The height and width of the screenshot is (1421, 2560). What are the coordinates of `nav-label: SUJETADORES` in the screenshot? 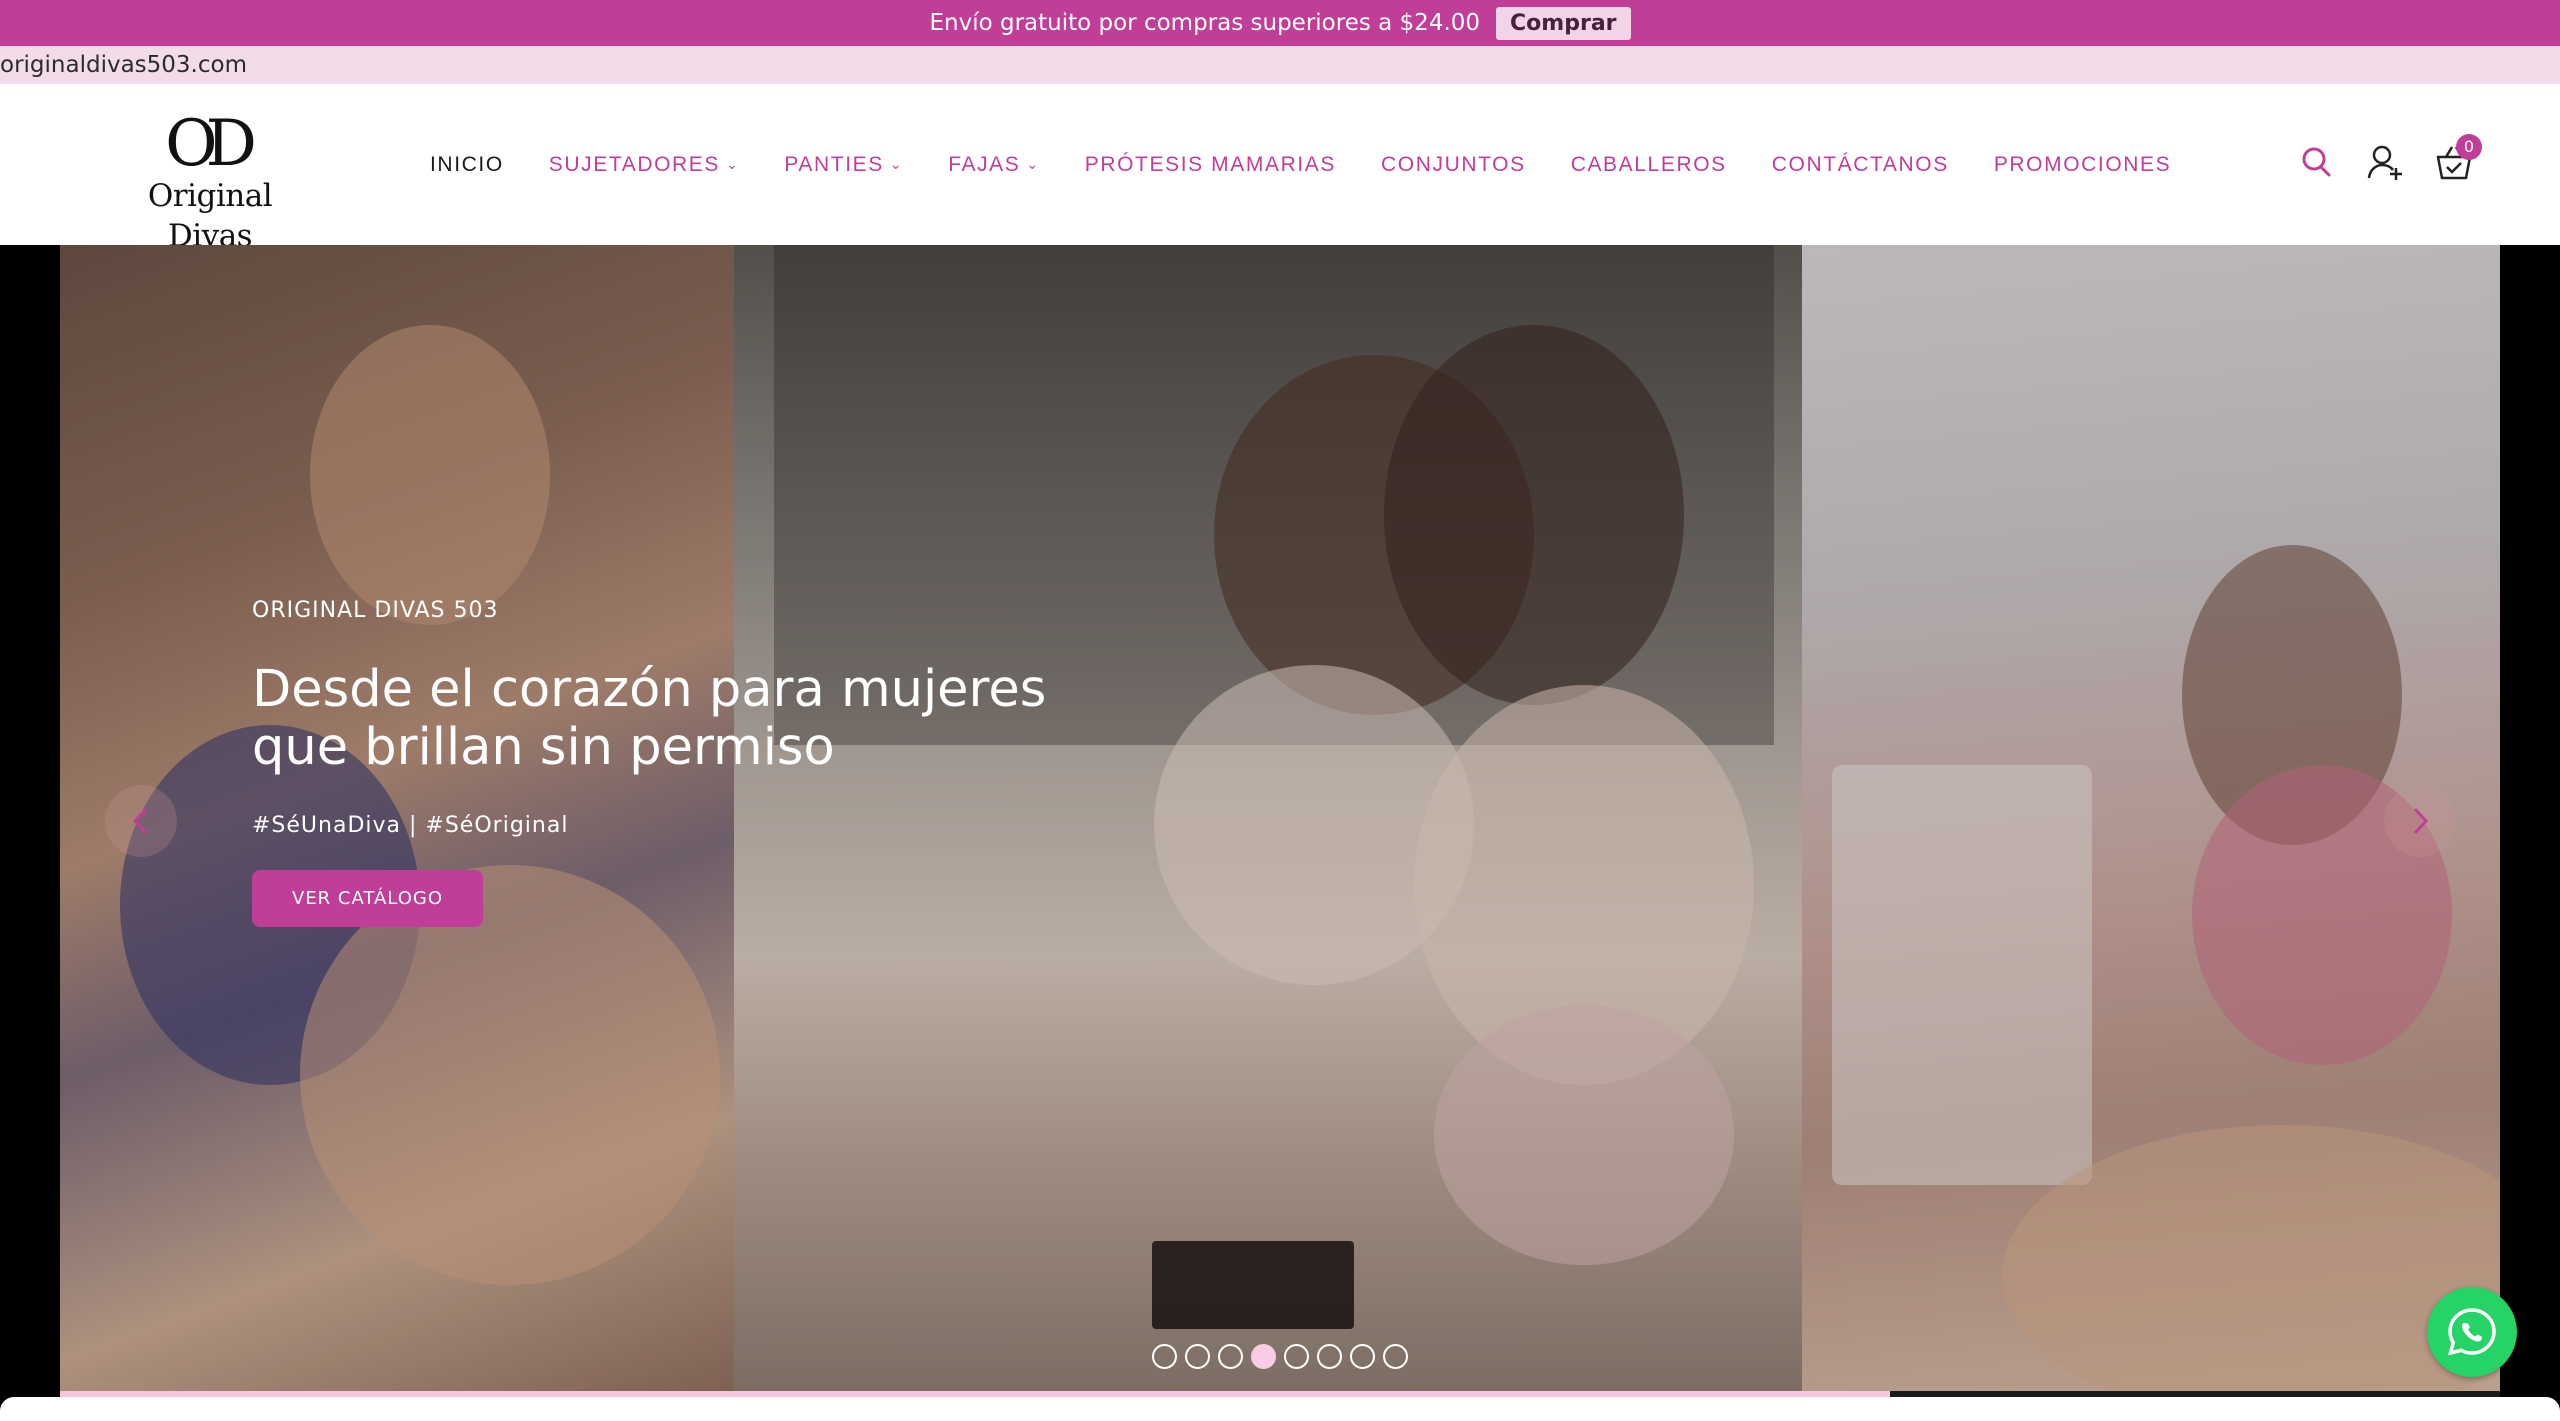 It's located at (634, 164).